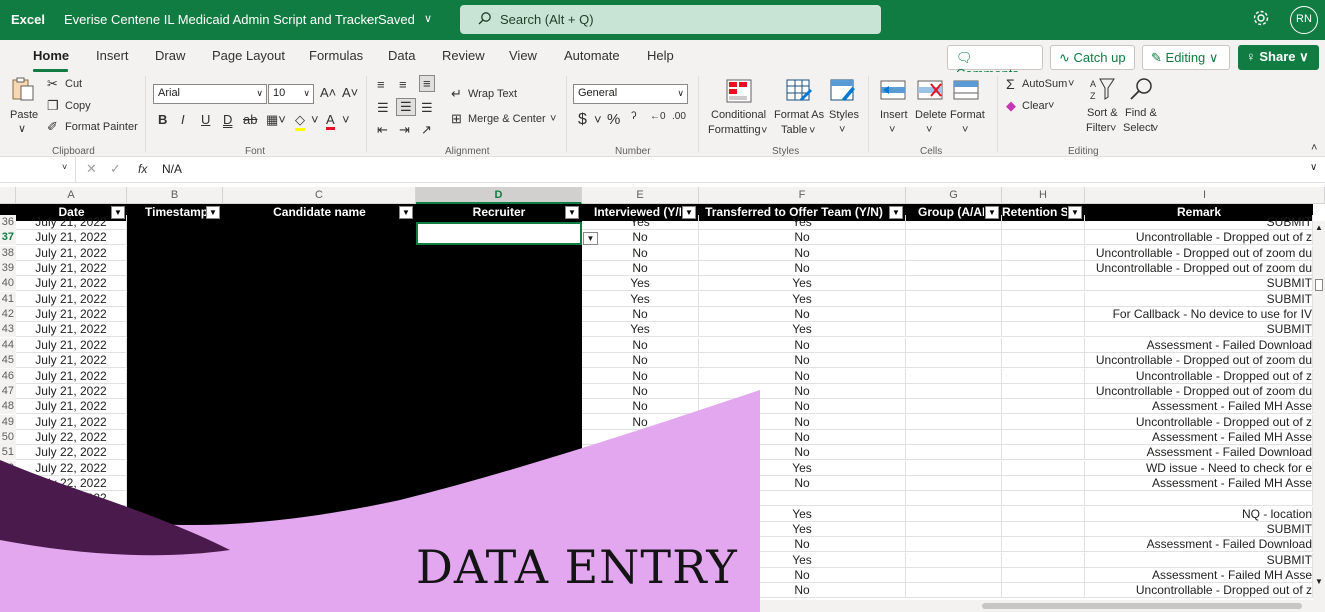  What do you see at coordinates (463, 55) in the screenshot?
I see `tab-review: Review` at bounding box center [463, 55].